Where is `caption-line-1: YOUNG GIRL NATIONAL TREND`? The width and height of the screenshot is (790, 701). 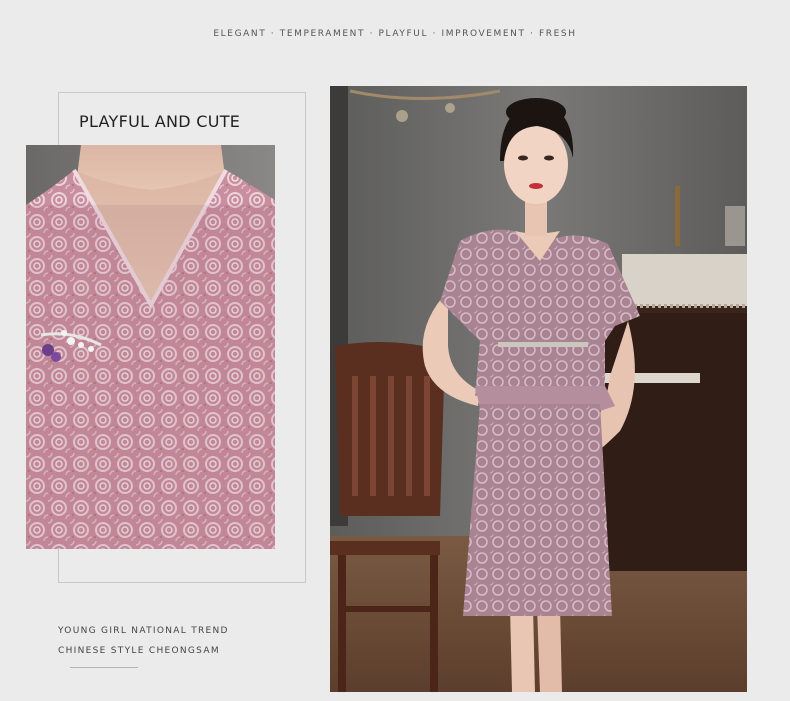
caption-line-1: YOUNG GIRL NATIONAL TREND is located at coordinates (143, 631).